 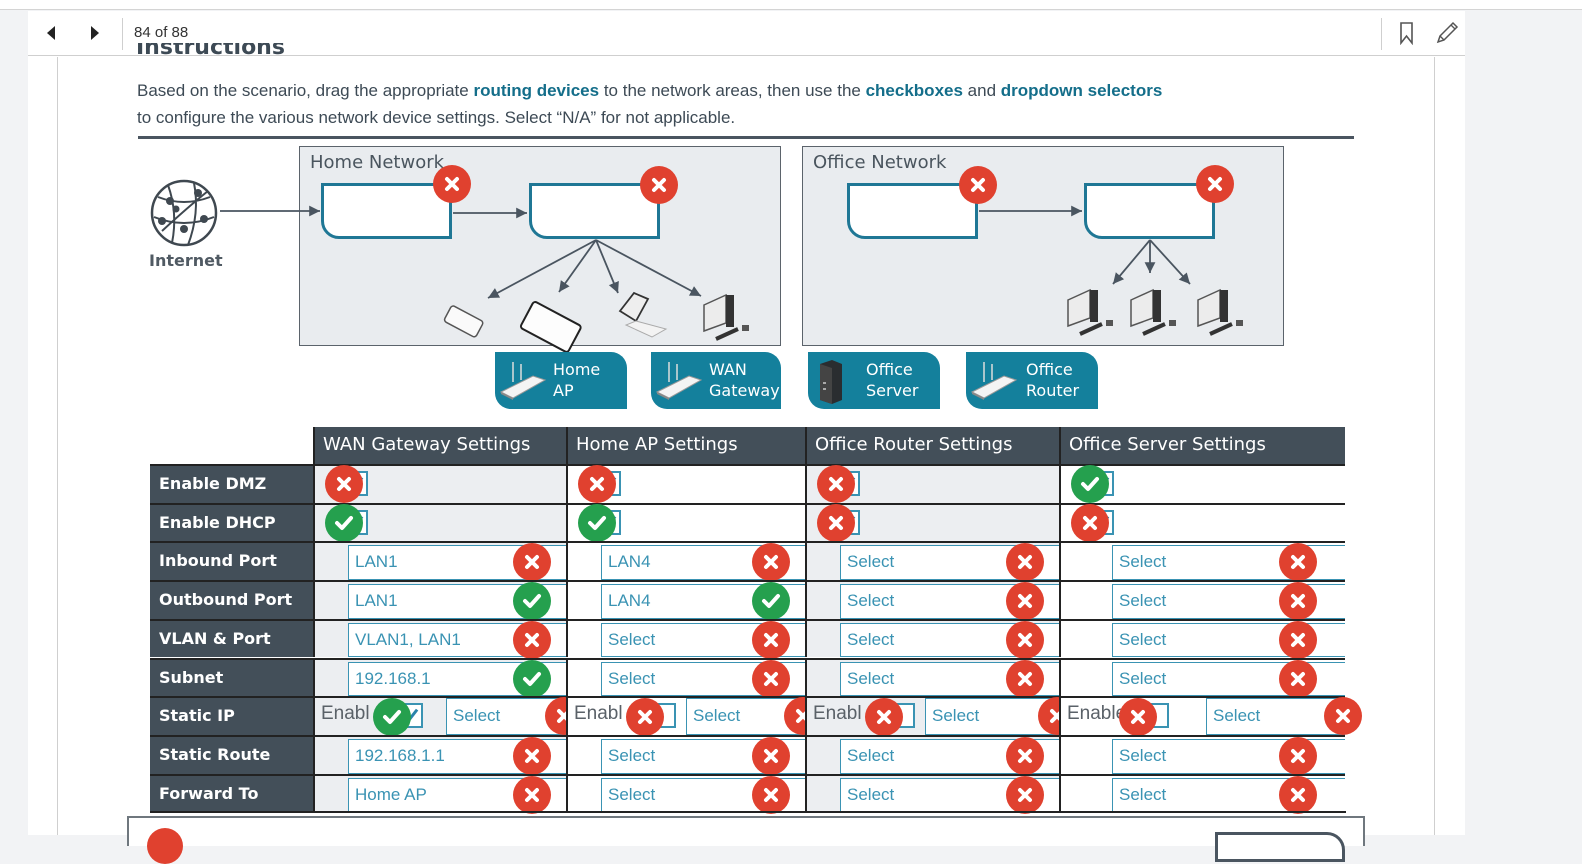 What do you see at coordinates (1447, 33) in the screenshot?
I see `annotate-button` at bounding box center [1447, 33].